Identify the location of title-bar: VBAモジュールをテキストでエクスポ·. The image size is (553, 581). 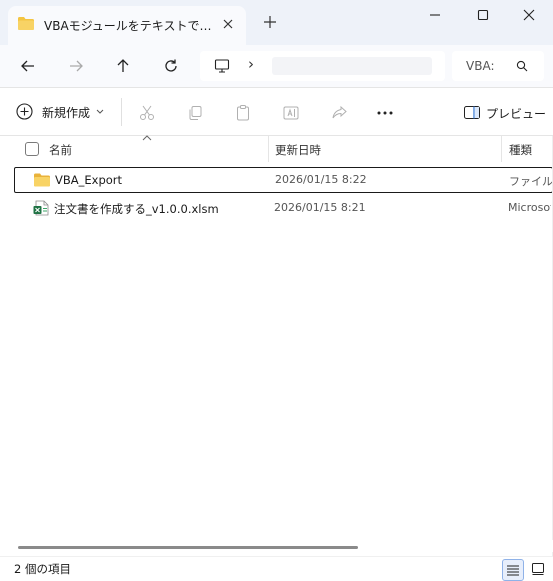
(276, 22).